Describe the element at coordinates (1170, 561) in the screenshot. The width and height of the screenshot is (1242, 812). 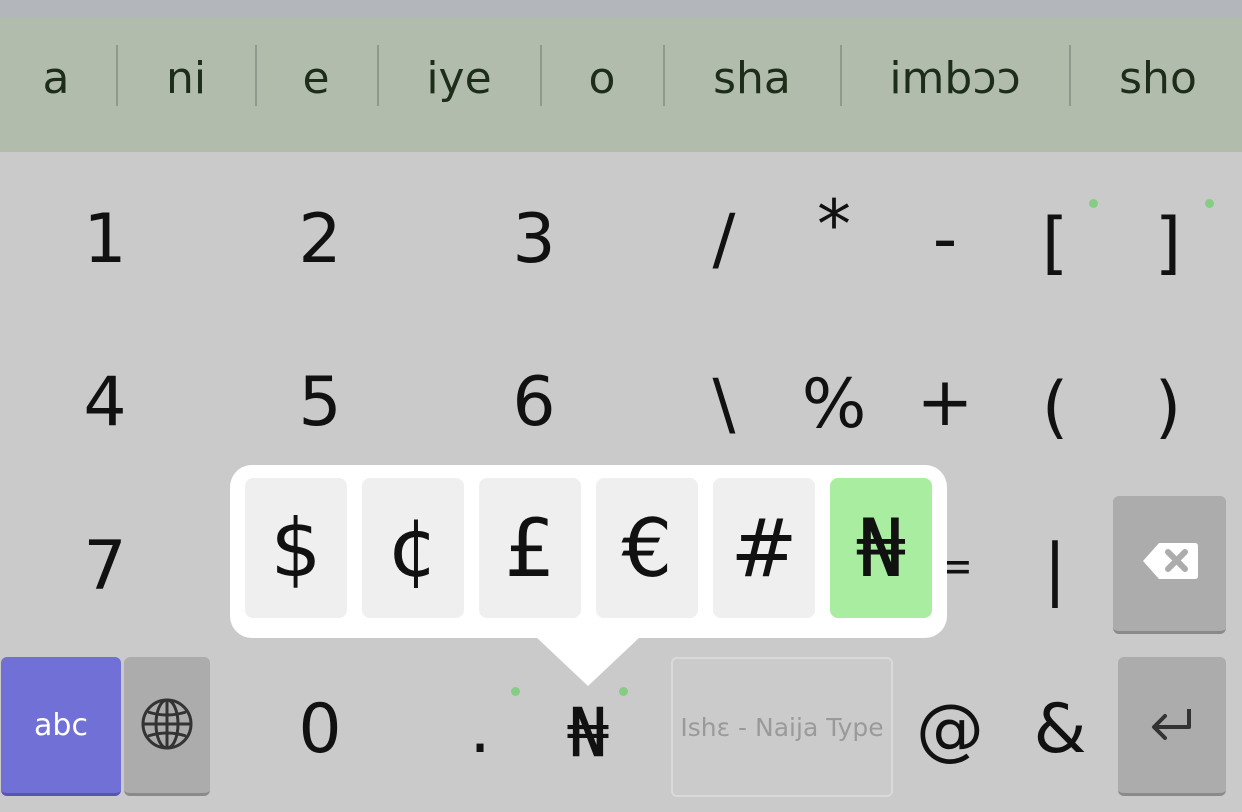
I see `backspace-icon` at that location.